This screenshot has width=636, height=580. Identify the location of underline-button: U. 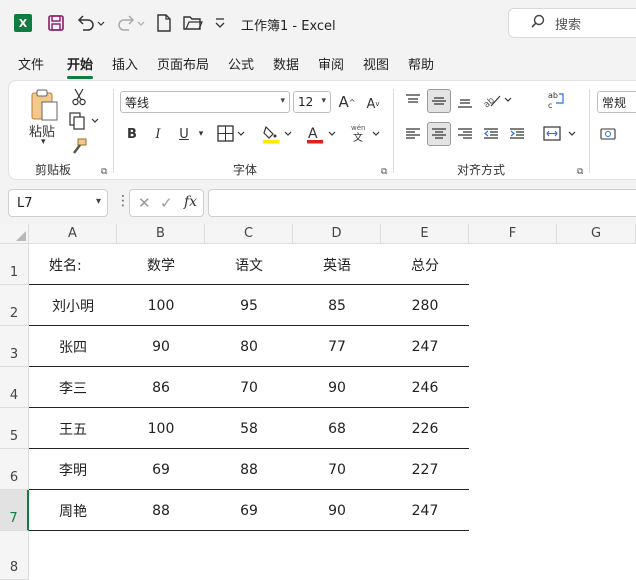
(184, 134).